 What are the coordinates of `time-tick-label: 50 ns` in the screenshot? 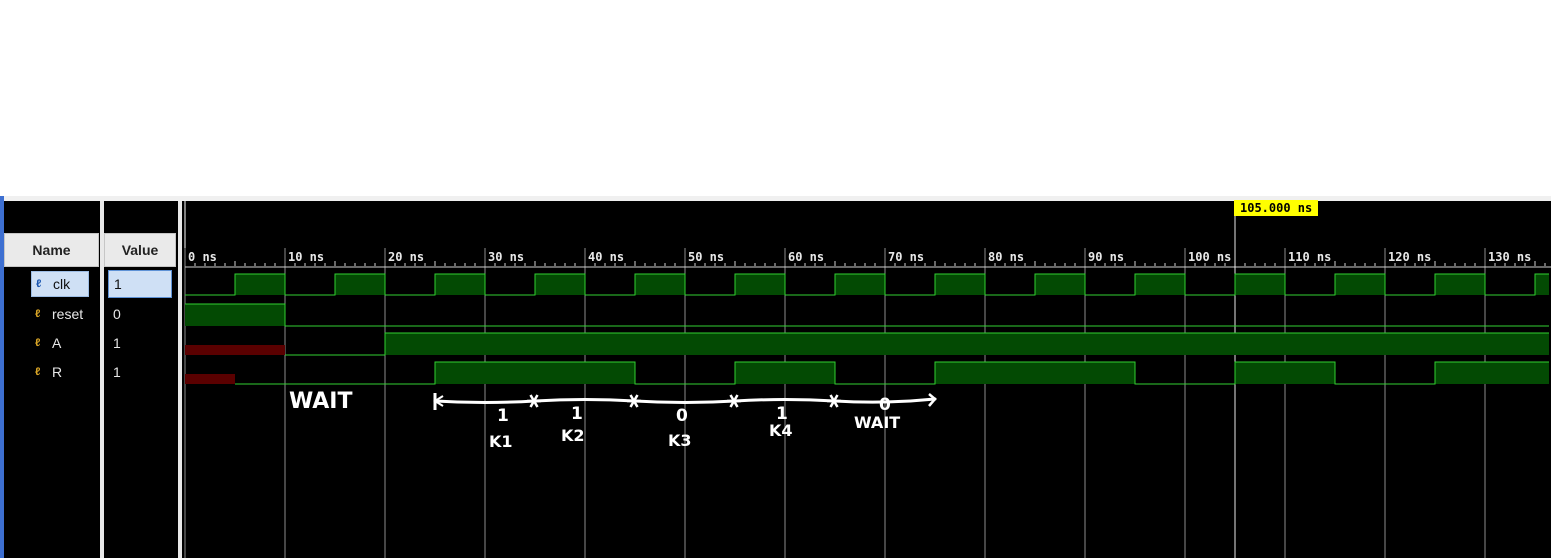 It's located at (706, 257).